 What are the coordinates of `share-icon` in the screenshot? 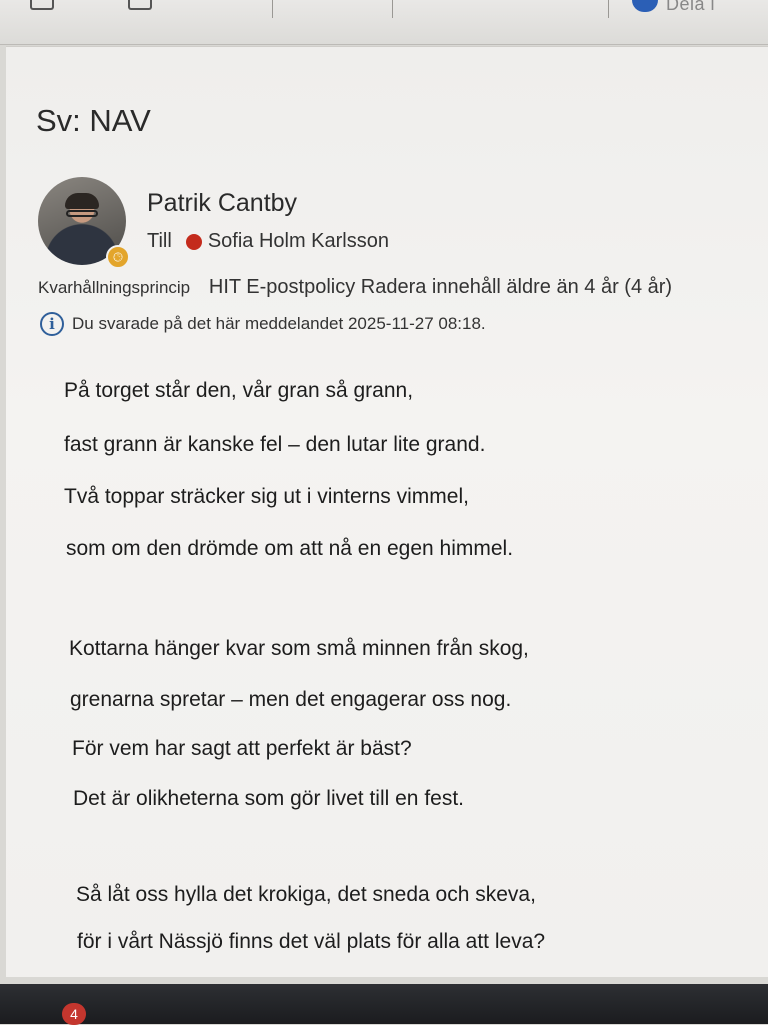 It's located at (645, 6).